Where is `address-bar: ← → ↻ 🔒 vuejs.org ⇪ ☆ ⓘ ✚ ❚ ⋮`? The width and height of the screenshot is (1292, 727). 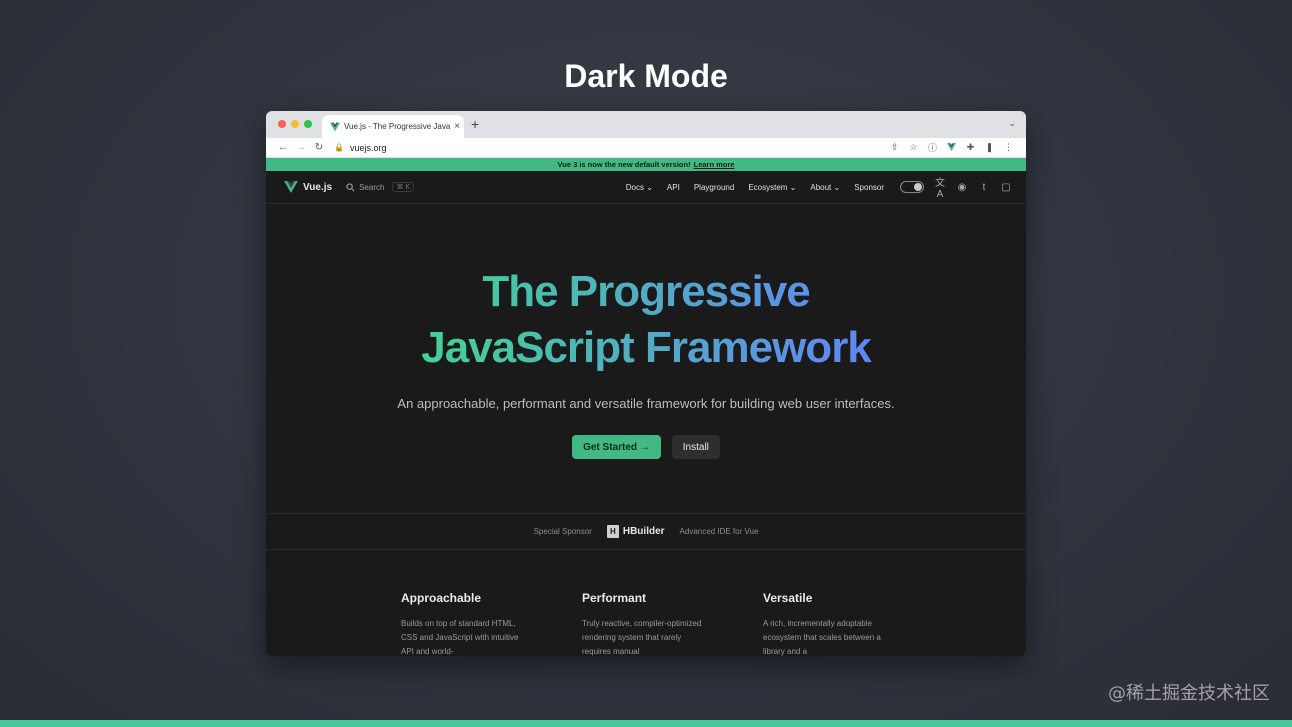 address-bar: ← → ↻ 🔒 vuejs.org ⇪ ☆ ⓘ ✚ ❚ ⋮ is located at coordinates (646, 148).